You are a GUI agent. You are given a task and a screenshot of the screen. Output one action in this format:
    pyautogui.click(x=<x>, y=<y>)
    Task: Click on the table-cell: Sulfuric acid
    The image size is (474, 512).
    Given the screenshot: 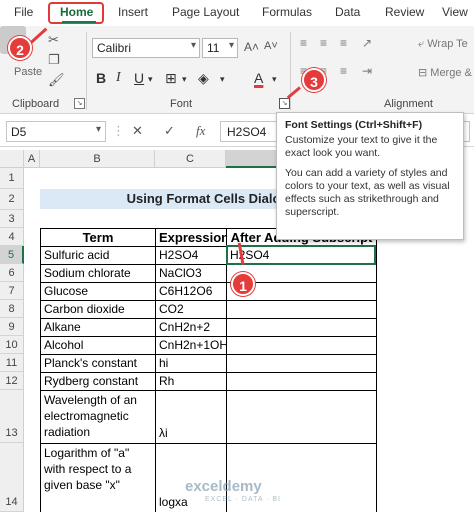 What is the action you would take?
    pyautogui.click(x=98, y=256)
    